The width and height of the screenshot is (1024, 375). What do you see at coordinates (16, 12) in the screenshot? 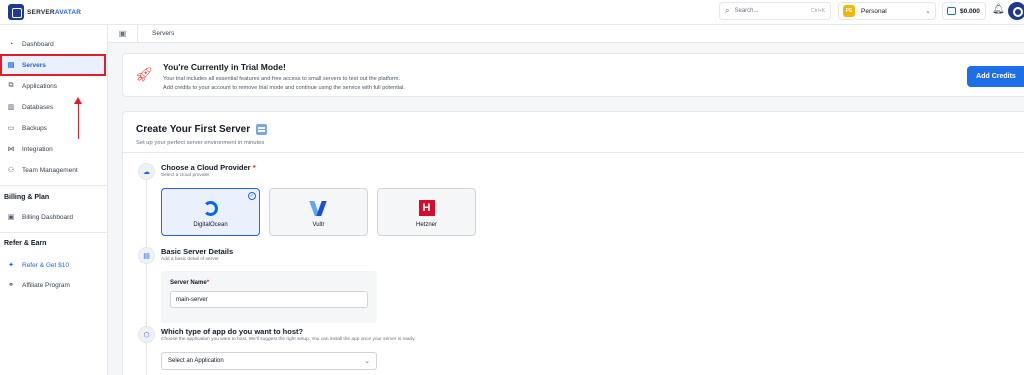
I see `logo-icon` at bounding box center [16, 12].